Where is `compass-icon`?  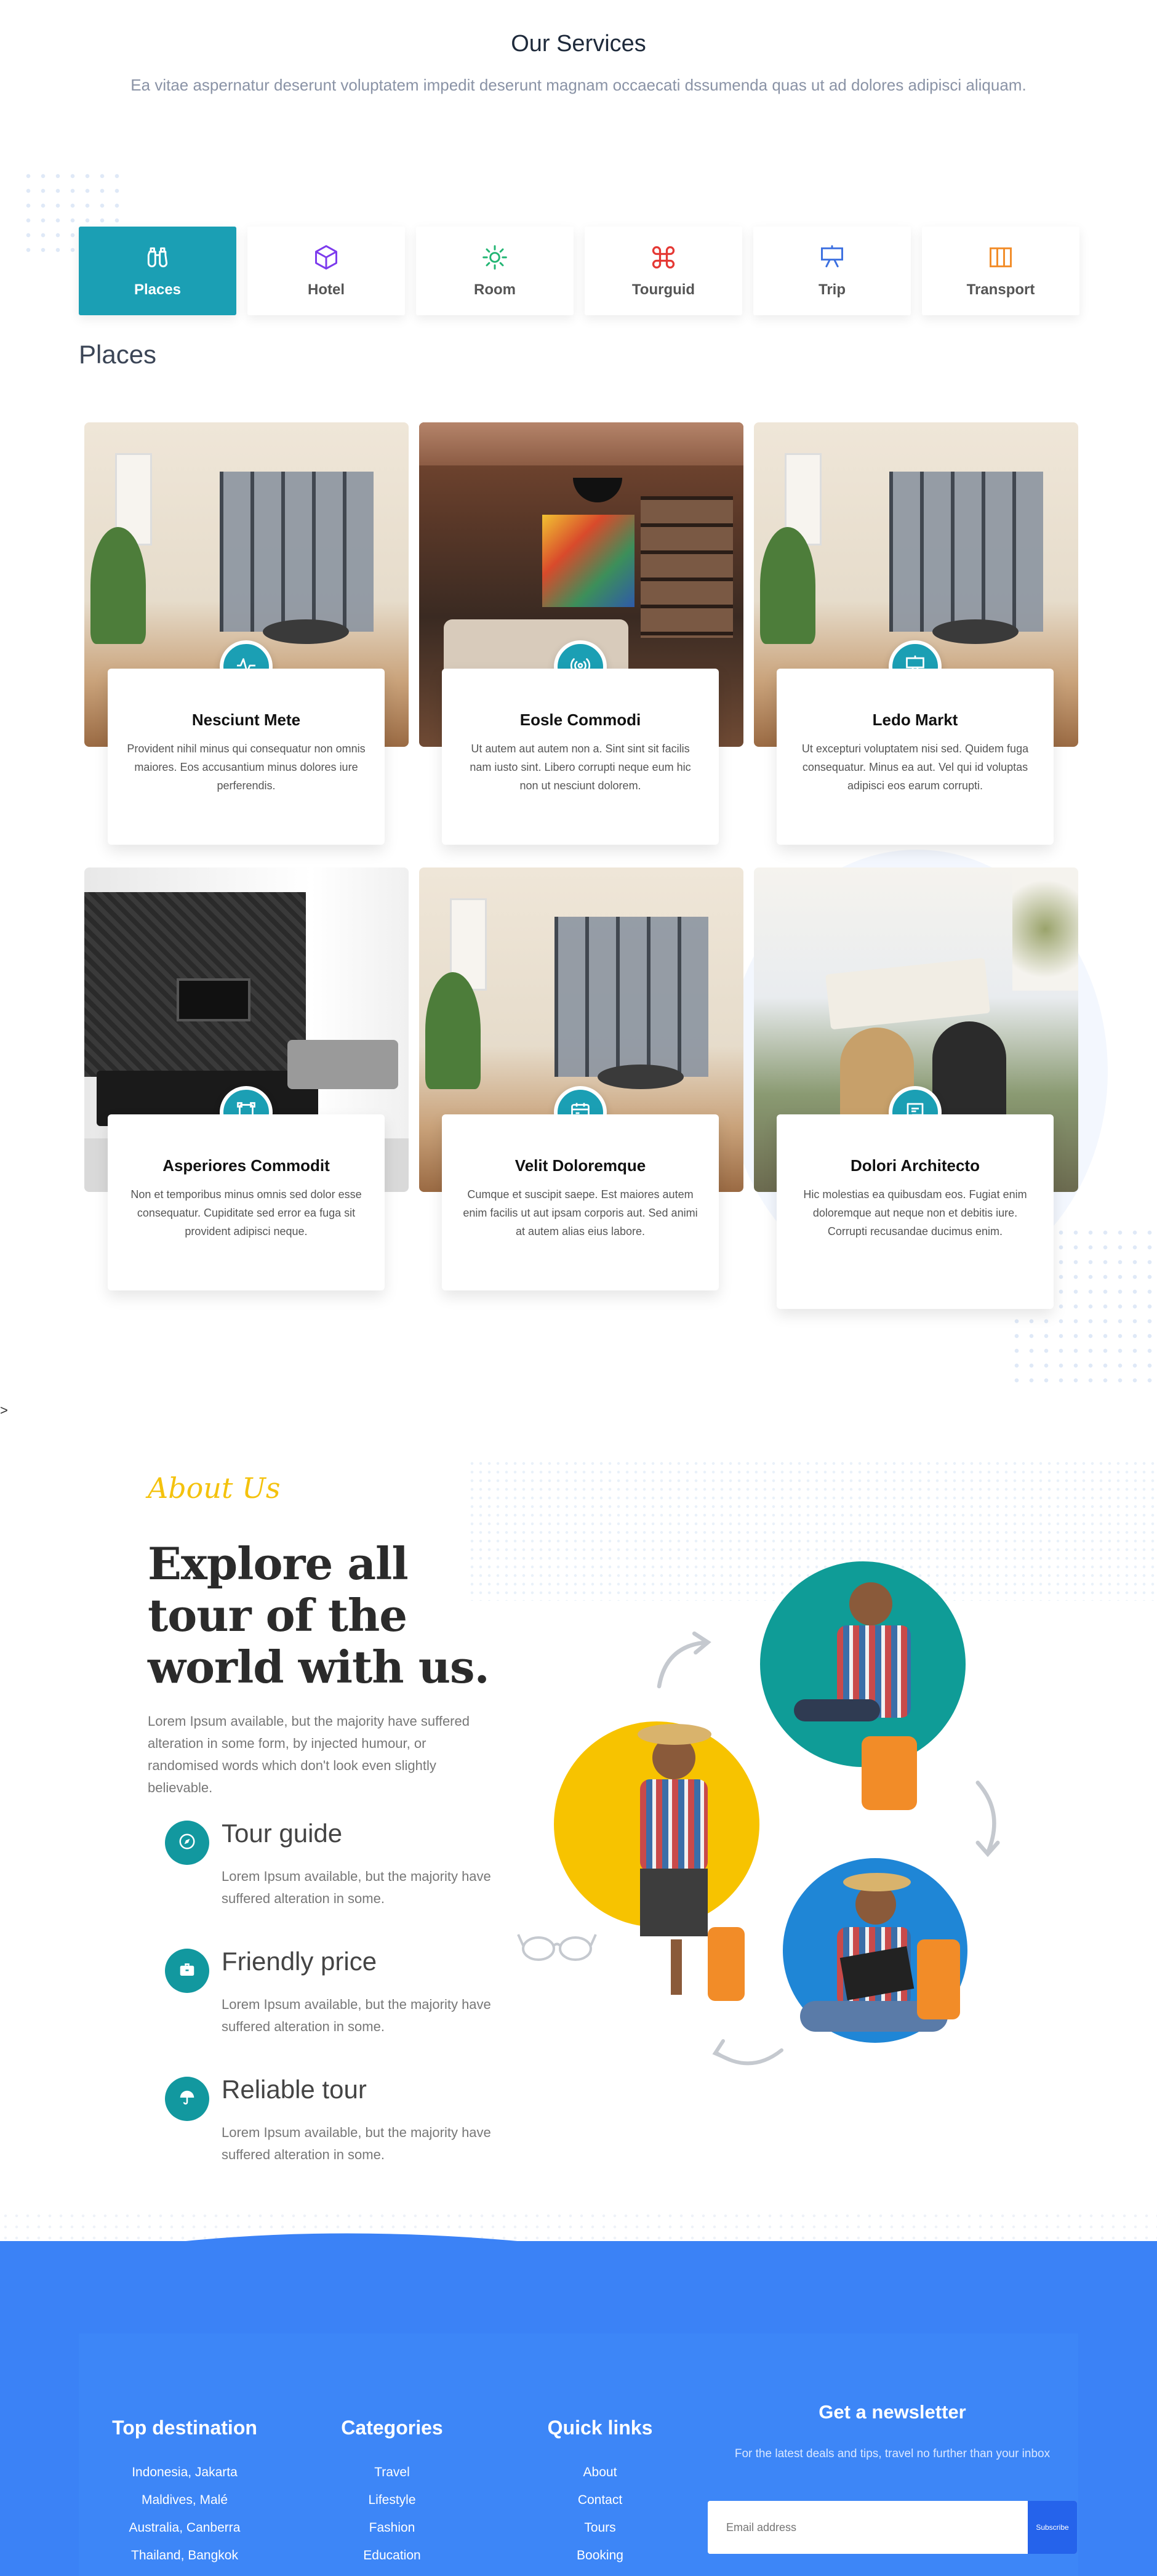 compass-icon is located at coordinates (187, 1843).